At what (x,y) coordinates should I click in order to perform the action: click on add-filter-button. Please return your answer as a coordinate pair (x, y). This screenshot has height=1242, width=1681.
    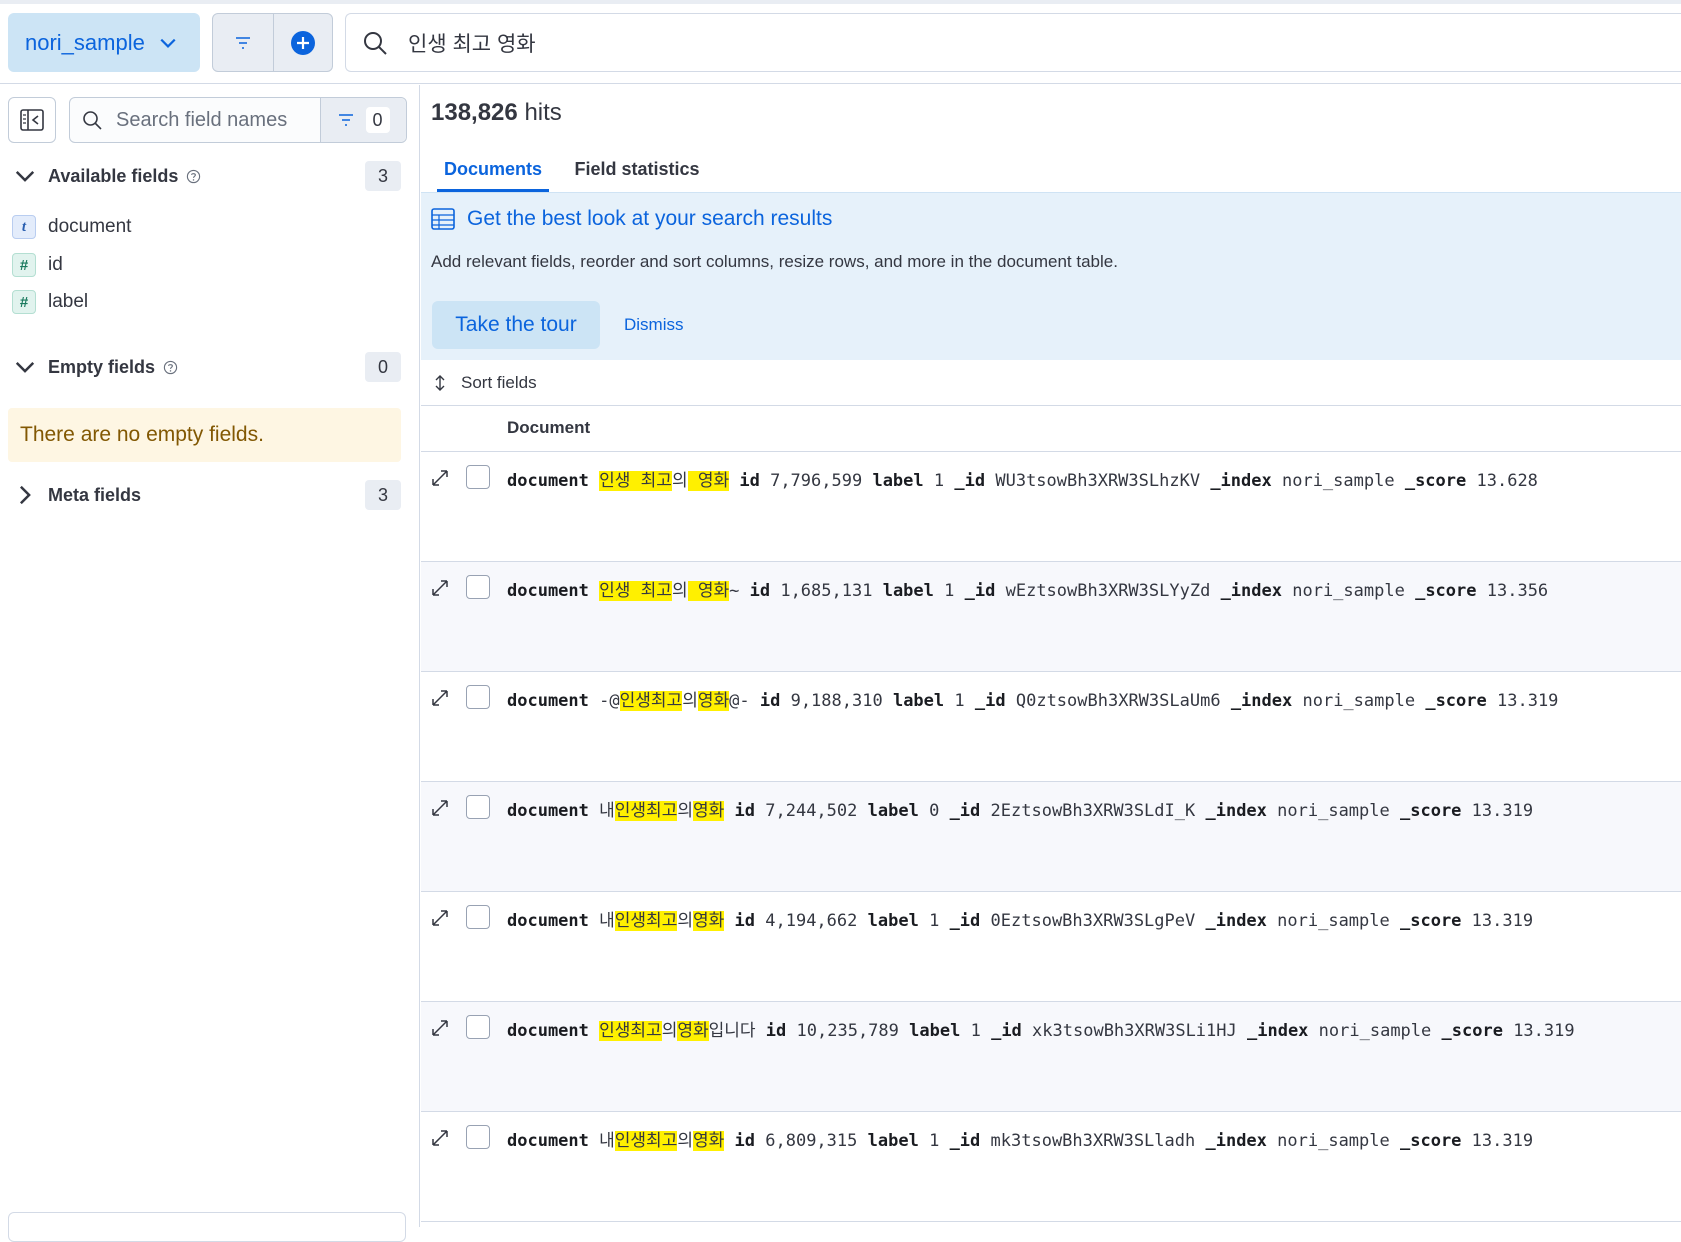
    Looking at the image, I should click on (302, 42).